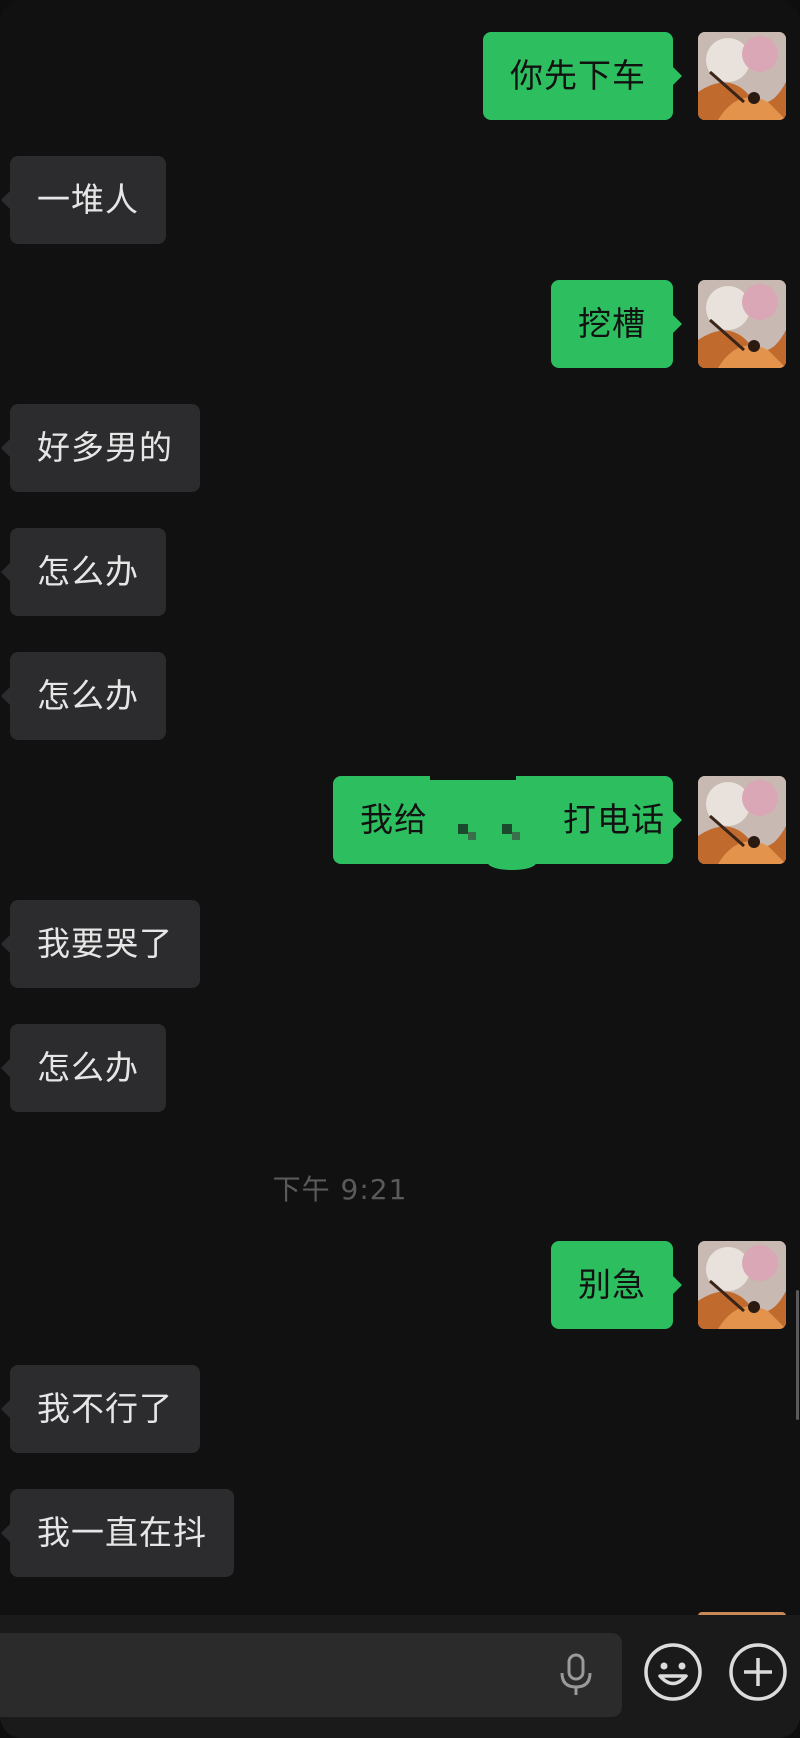 This screenshot has width=800, height=1738. Describe the element at coordinates (400, 76) in the screenshot. I see `message-row: 你先下车` at that location.